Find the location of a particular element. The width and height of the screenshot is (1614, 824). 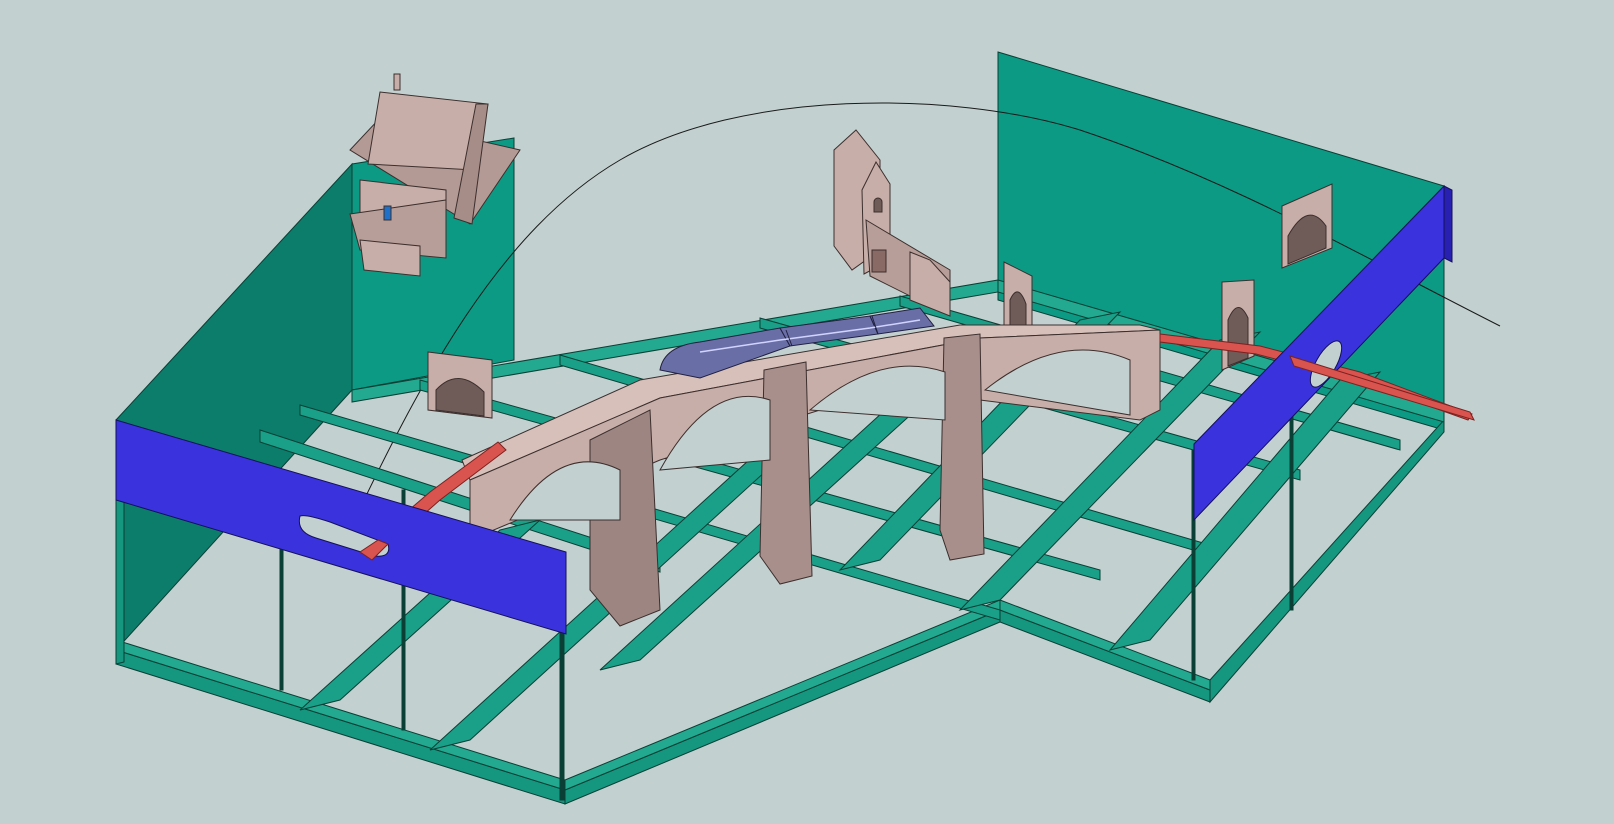

church-building is located at coordinates (892, 223).